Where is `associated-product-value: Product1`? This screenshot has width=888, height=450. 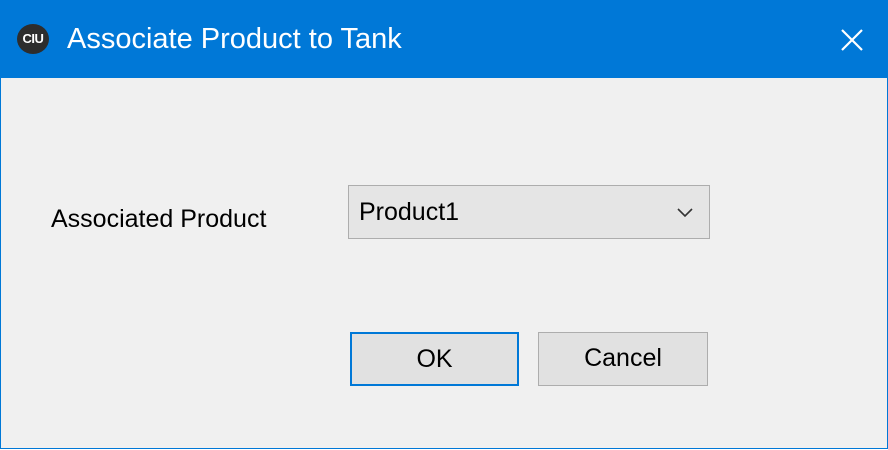
associated-product-value: Product1 is located at coordinates (409, 212).